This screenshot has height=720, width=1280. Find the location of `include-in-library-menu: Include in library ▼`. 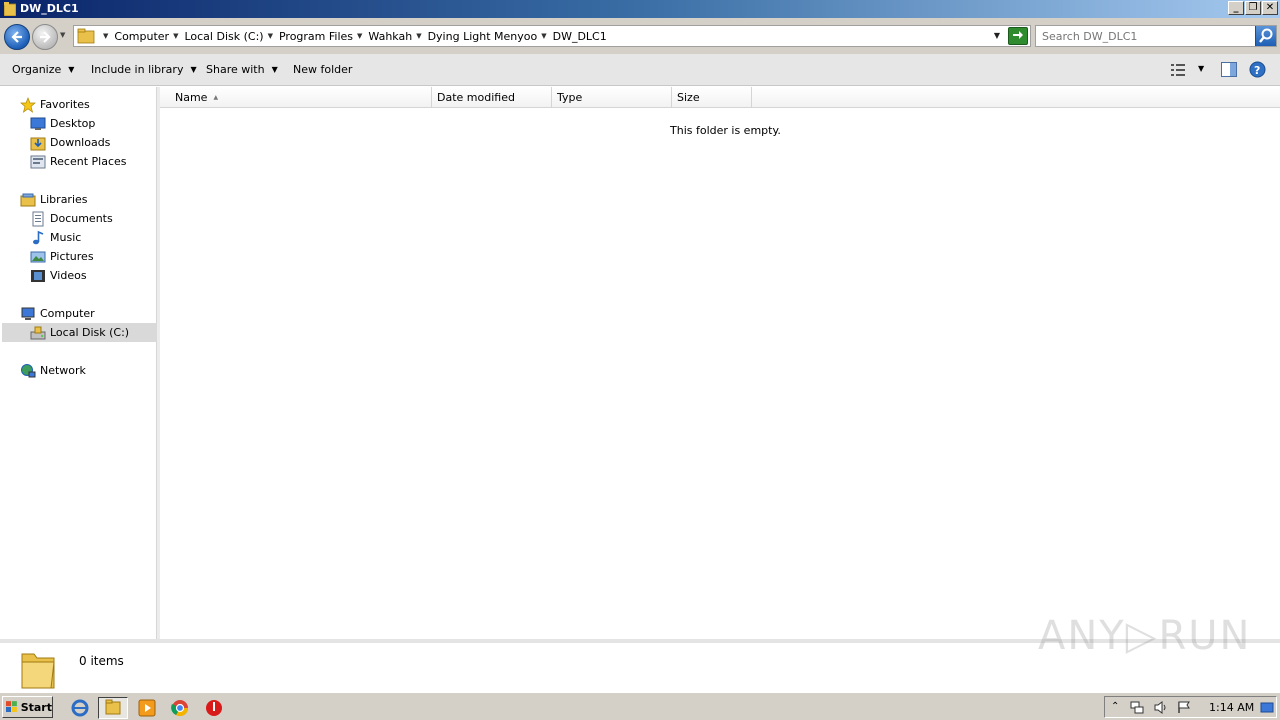

include-in-library-menu: Include in library ▼ is located at coordinates (144, 69).